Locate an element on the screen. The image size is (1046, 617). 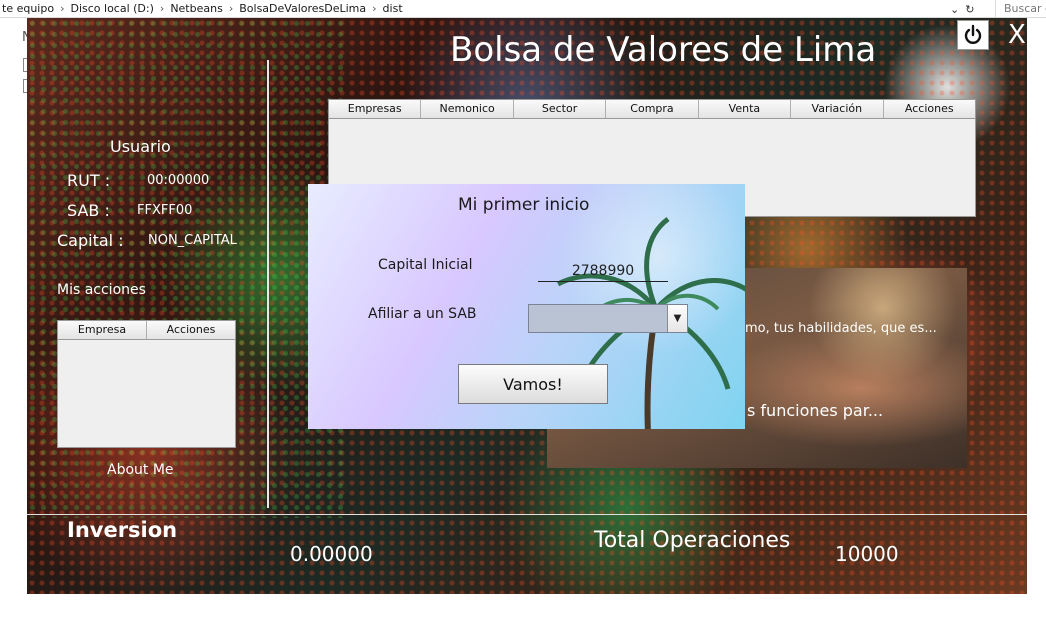
column-header-sector: Sector is located at coordinates (560, 109).